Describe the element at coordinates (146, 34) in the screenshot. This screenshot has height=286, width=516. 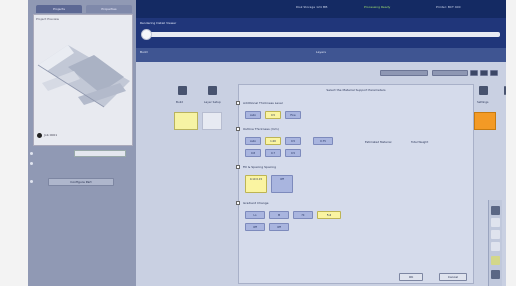
I see `slider-knob` at that location.